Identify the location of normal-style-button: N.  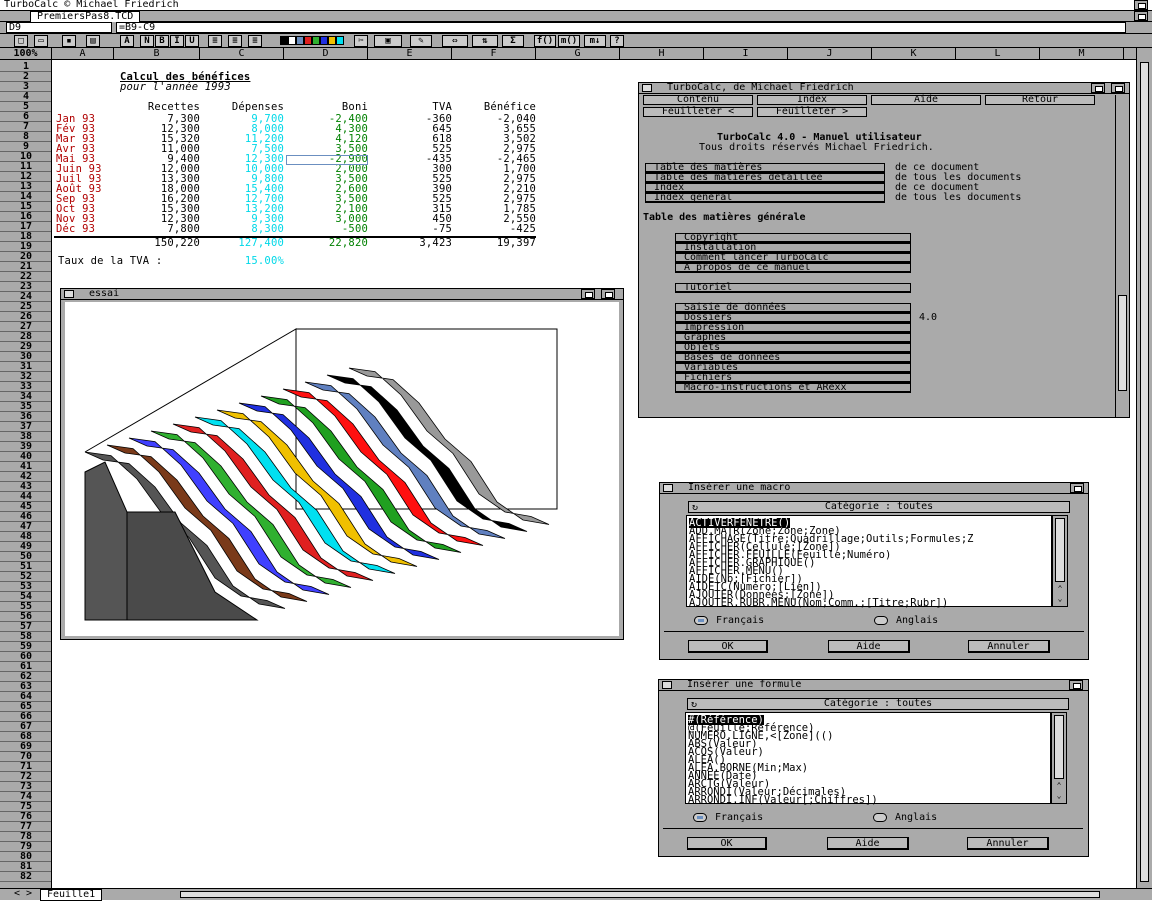
(147, 41).